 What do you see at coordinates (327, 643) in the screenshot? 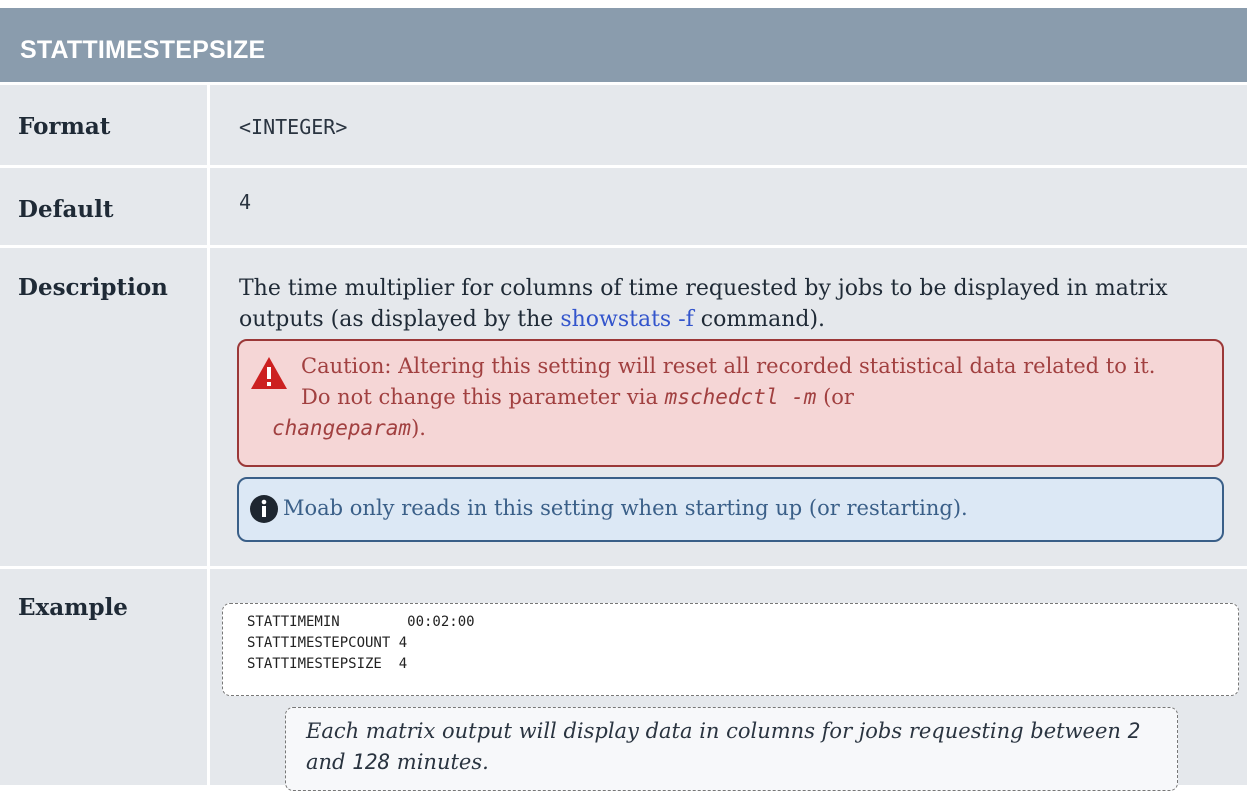
I see `code-line: STATTIMESTEPCOUNT 4` at bounding box center [327, 643].